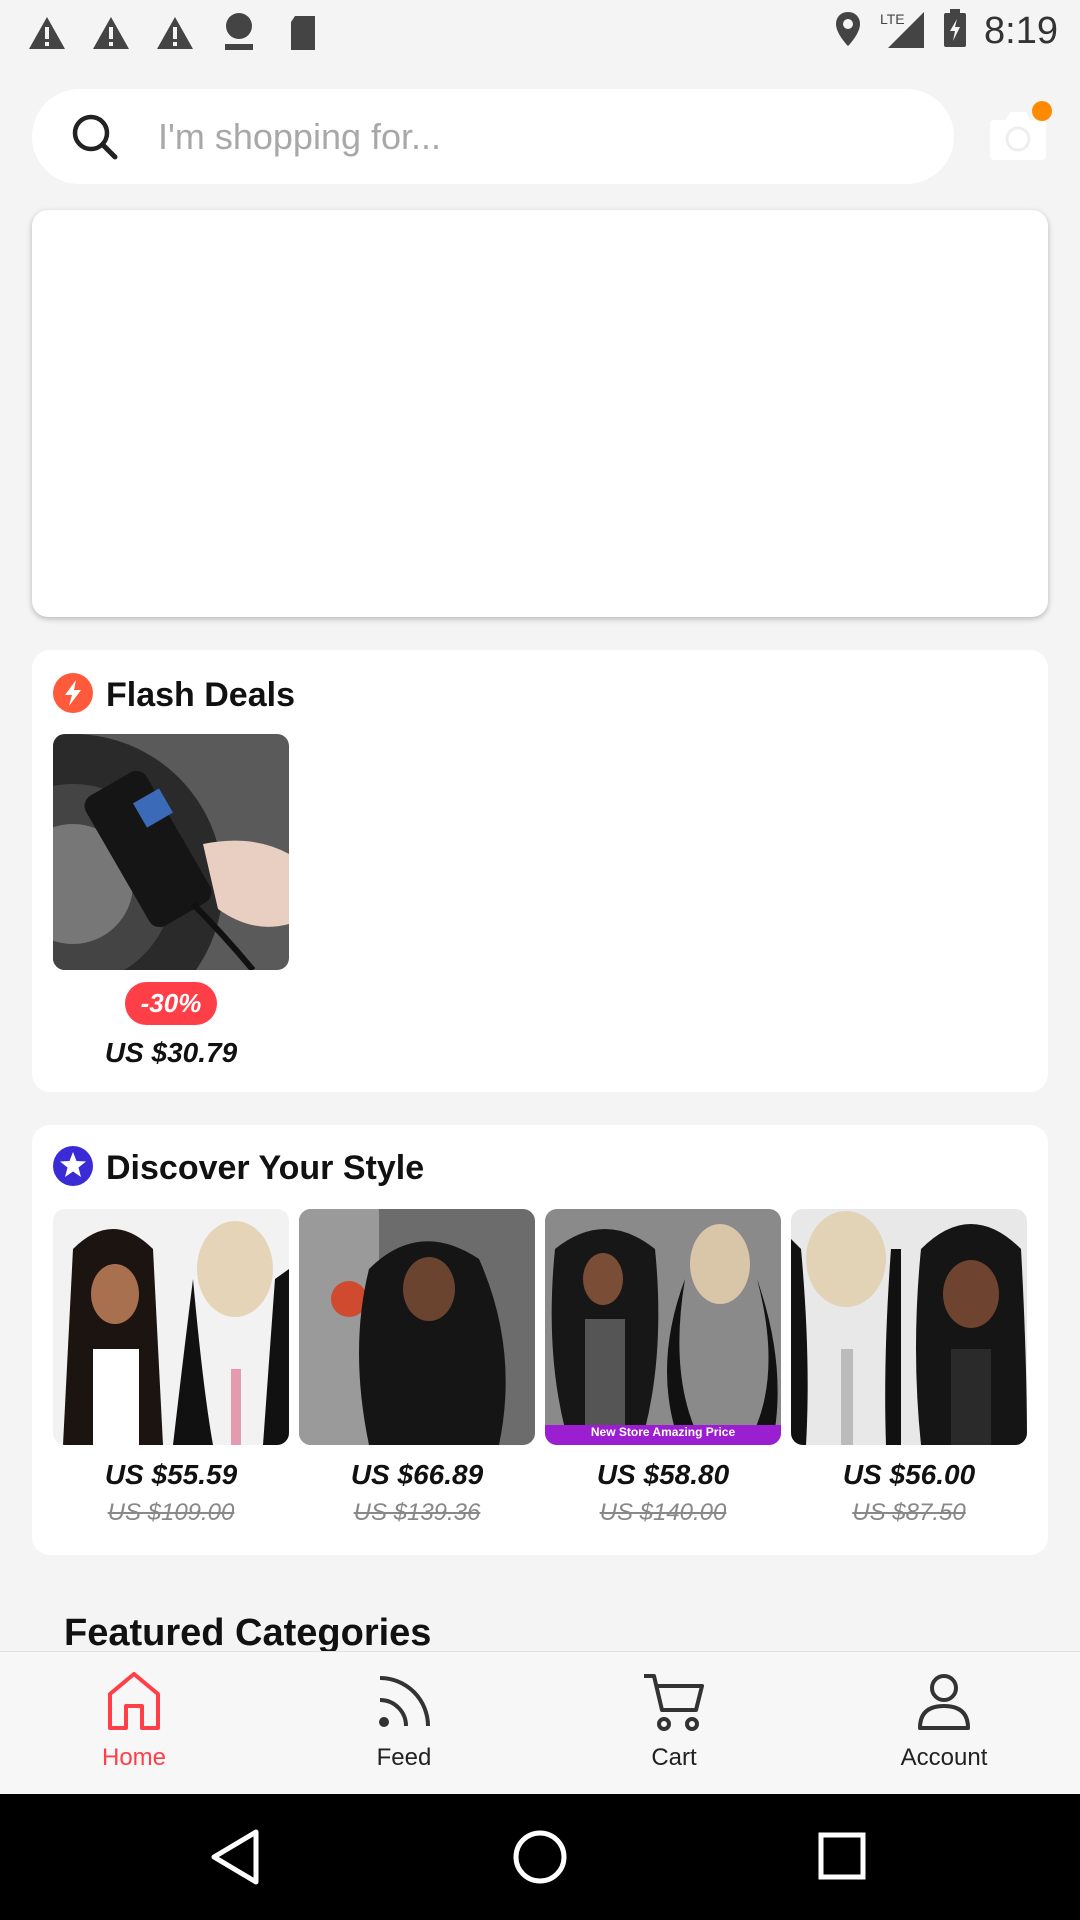  Describe the element at coordinates (1021, 31) in the screenshot. I see `status-time: 8:19` at that location.